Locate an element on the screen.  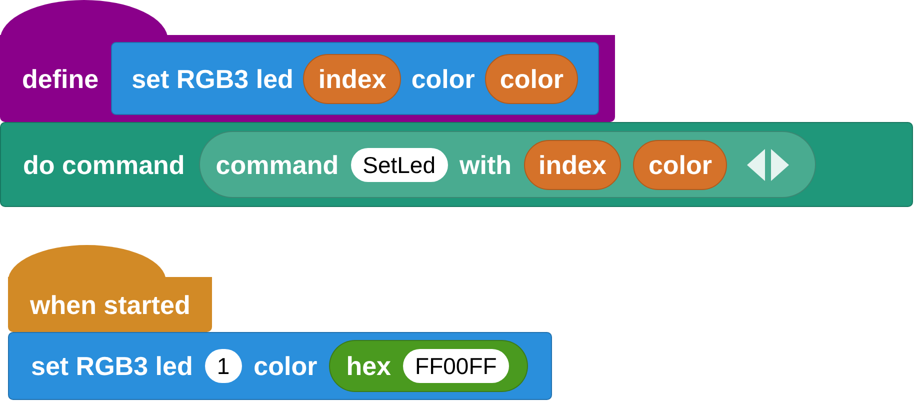
text-input-field: FF00FF is located at coordinates (456, 366).